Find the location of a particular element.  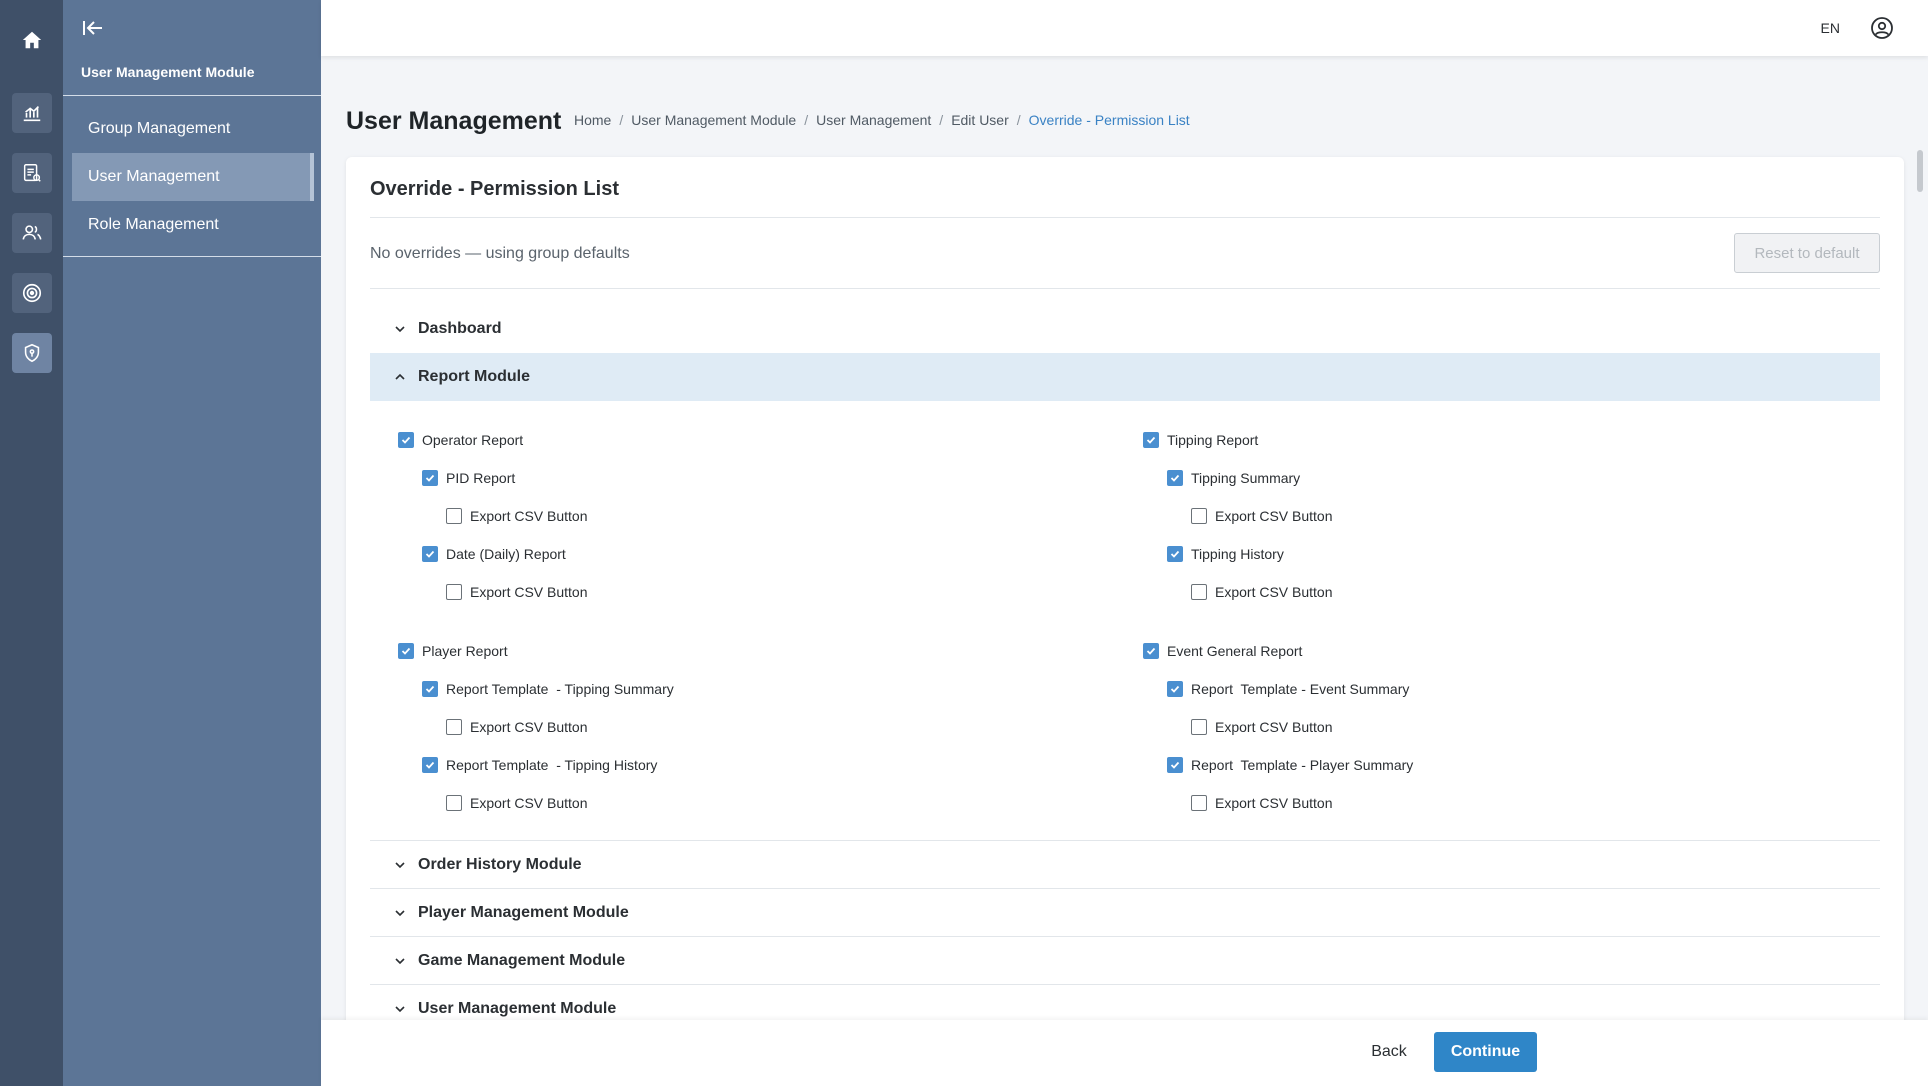

perm-player-summary-csv: Export CSV Button is located at coordinates (1262, 803).